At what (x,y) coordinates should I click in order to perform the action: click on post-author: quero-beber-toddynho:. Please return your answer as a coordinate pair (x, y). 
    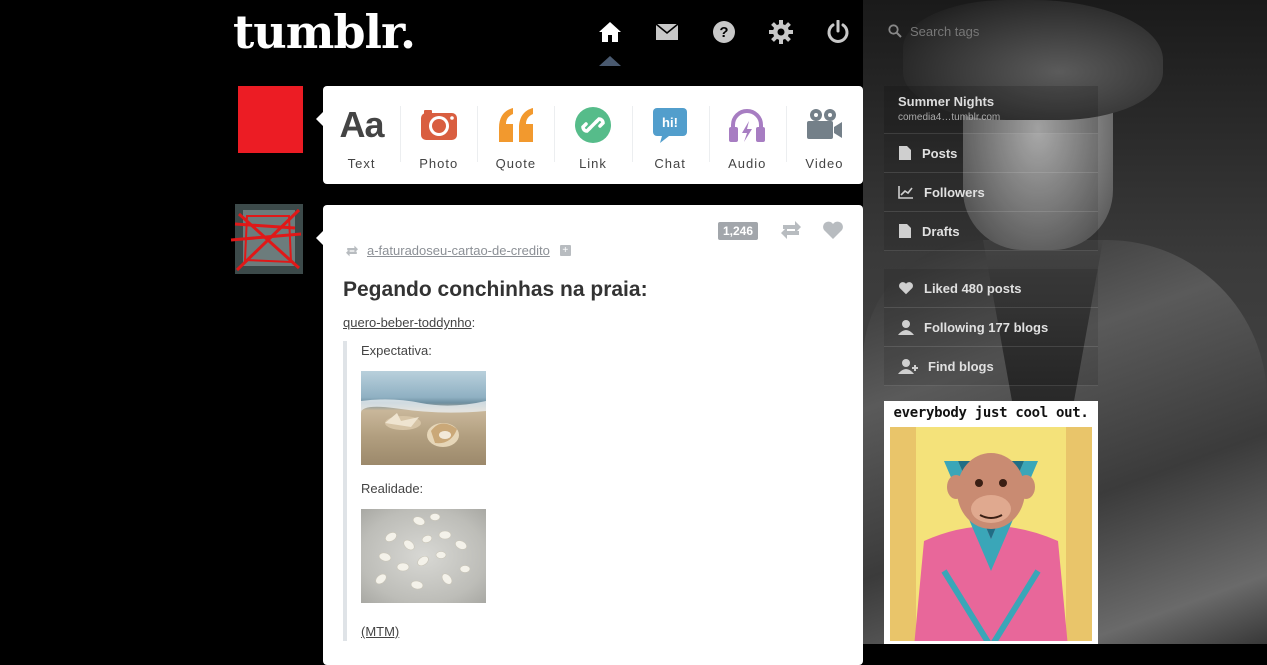
    Looking at the image, I should click on (409, 322).